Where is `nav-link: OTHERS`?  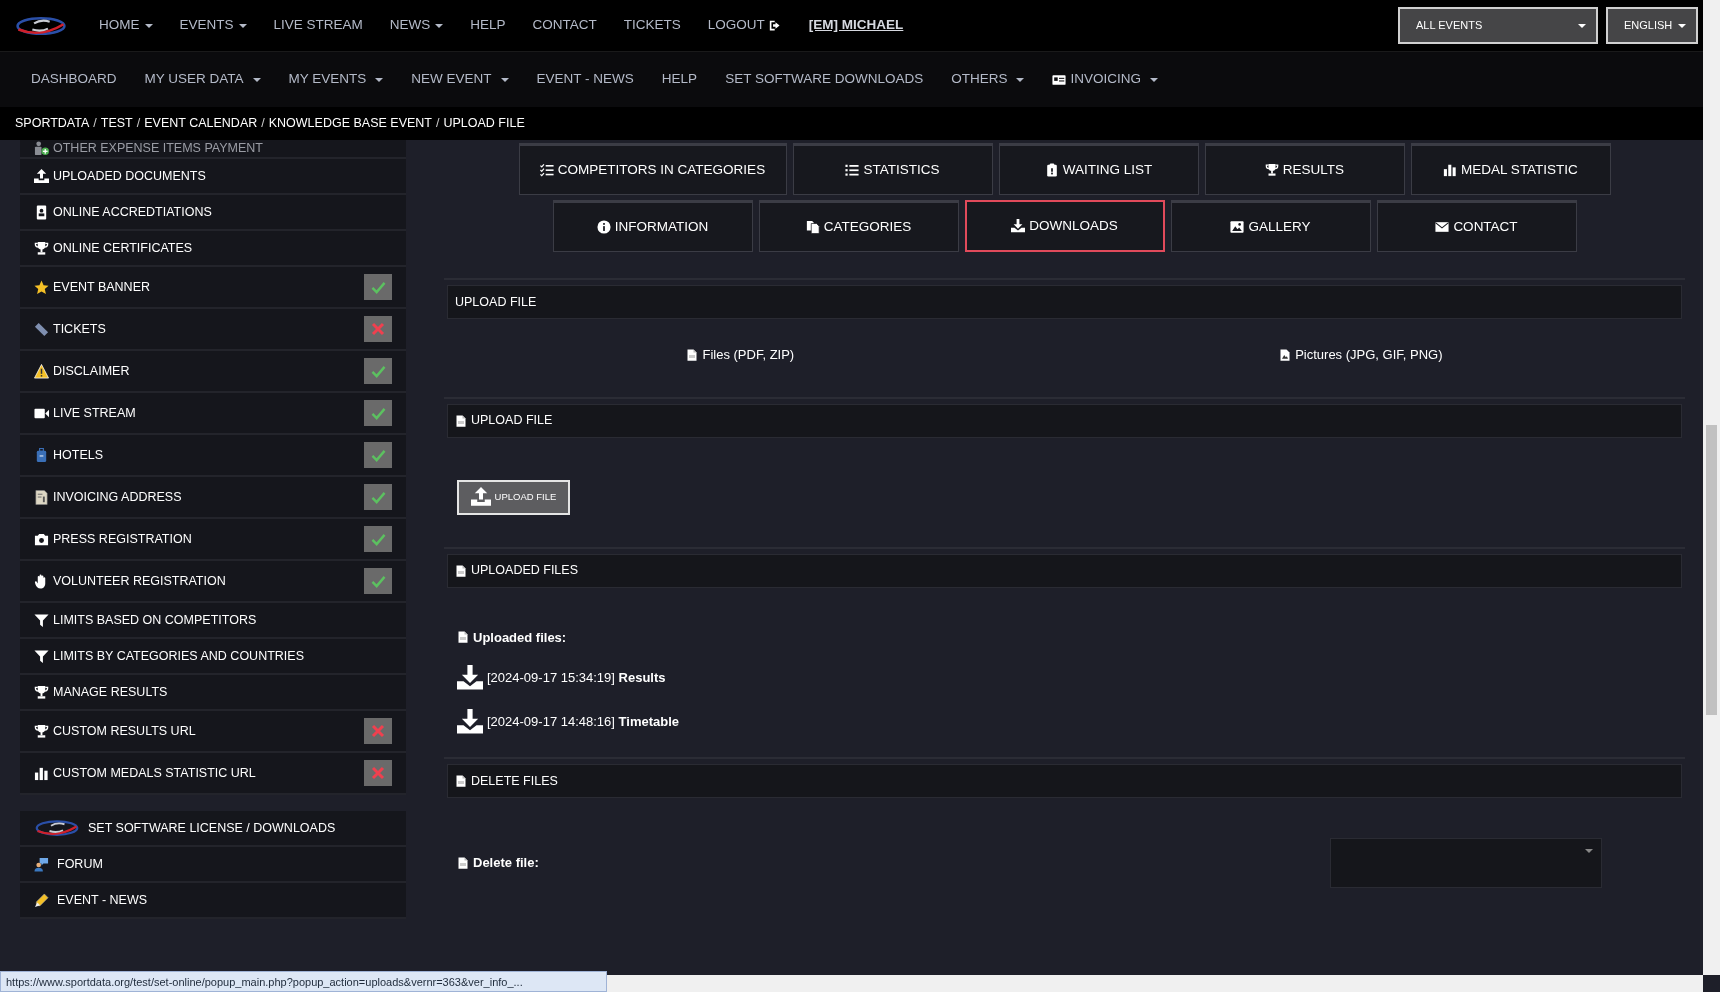
nav-link: OTHERS is located at coordinates (988, 79).